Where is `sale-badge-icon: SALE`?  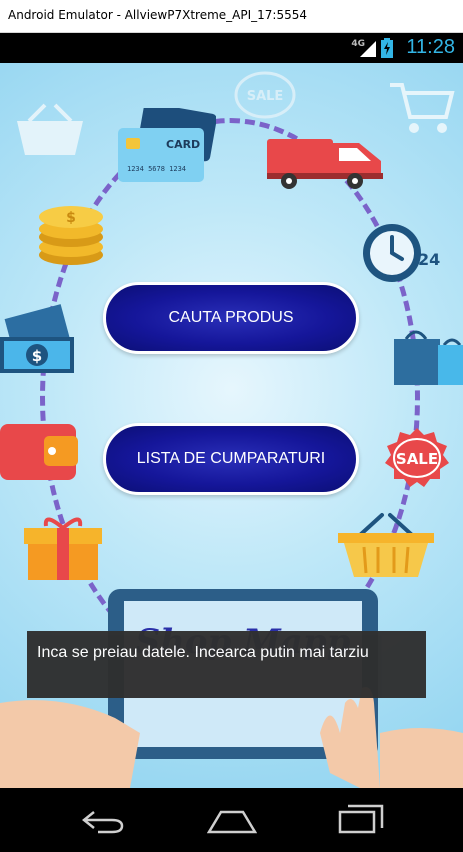
sale-badge-icon: SALE is located at coordinates (417, 457).